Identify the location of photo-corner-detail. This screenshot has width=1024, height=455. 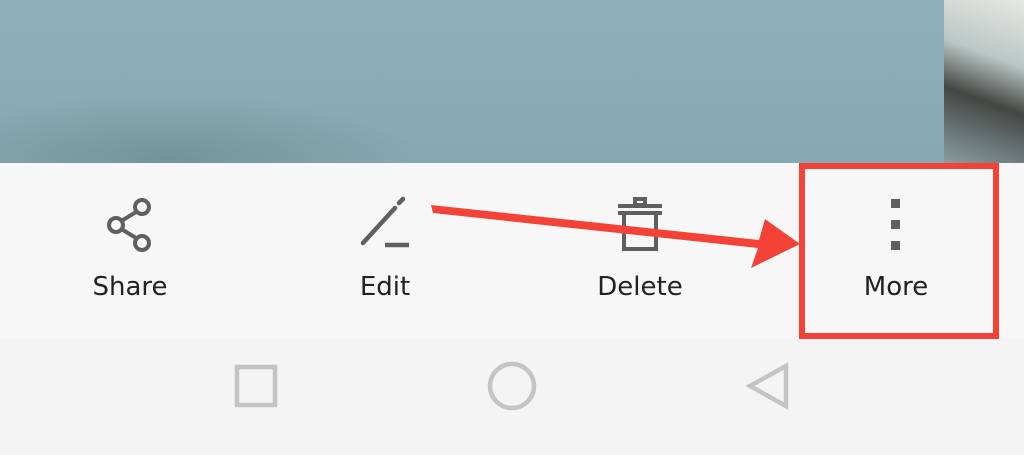
(984, 81).